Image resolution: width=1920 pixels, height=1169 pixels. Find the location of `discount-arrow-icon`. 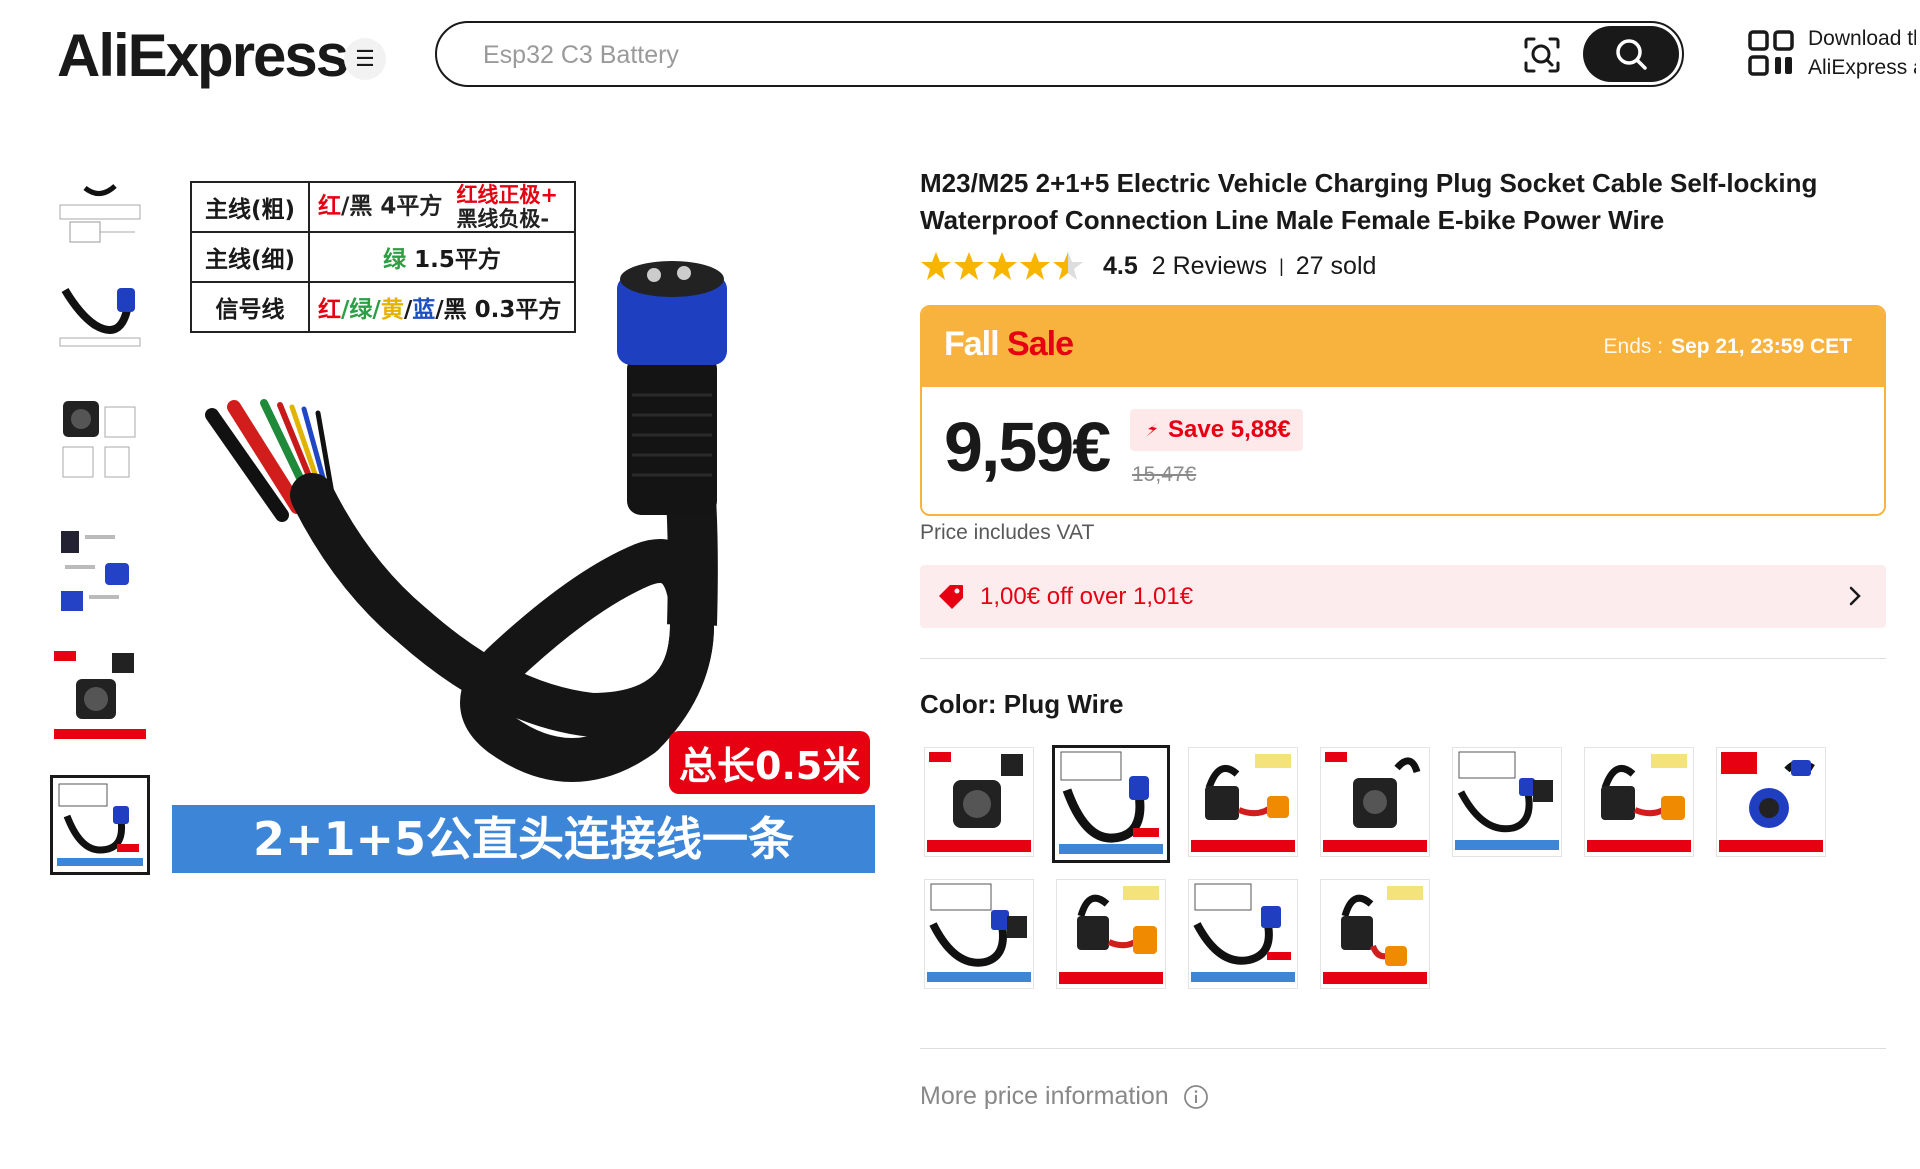

discount-arrow-icon is located at coordinates (1152, 430).